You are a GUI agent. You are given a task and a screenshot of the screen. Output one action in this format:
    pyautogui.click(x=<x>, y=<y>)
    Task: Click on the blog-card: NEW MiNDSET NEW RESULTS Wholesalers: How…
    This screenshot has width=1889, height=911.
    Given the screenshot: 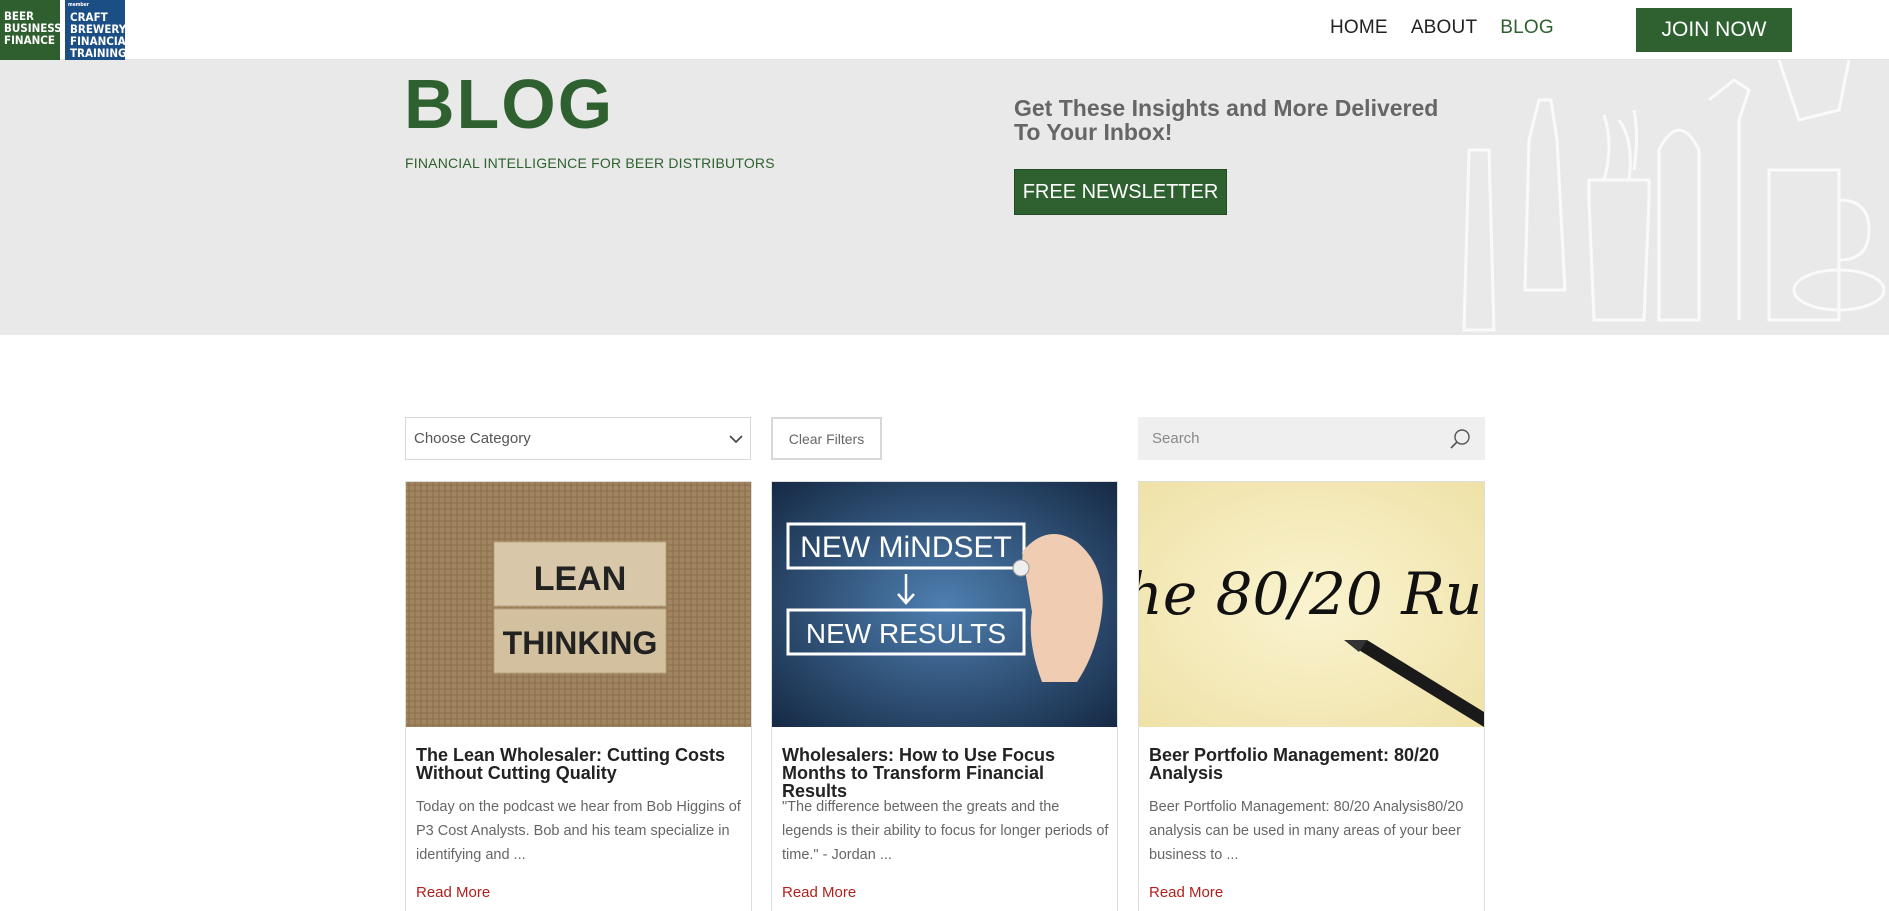 What is the action you would take?
    pyautogui.click(x=944, y=696)
    